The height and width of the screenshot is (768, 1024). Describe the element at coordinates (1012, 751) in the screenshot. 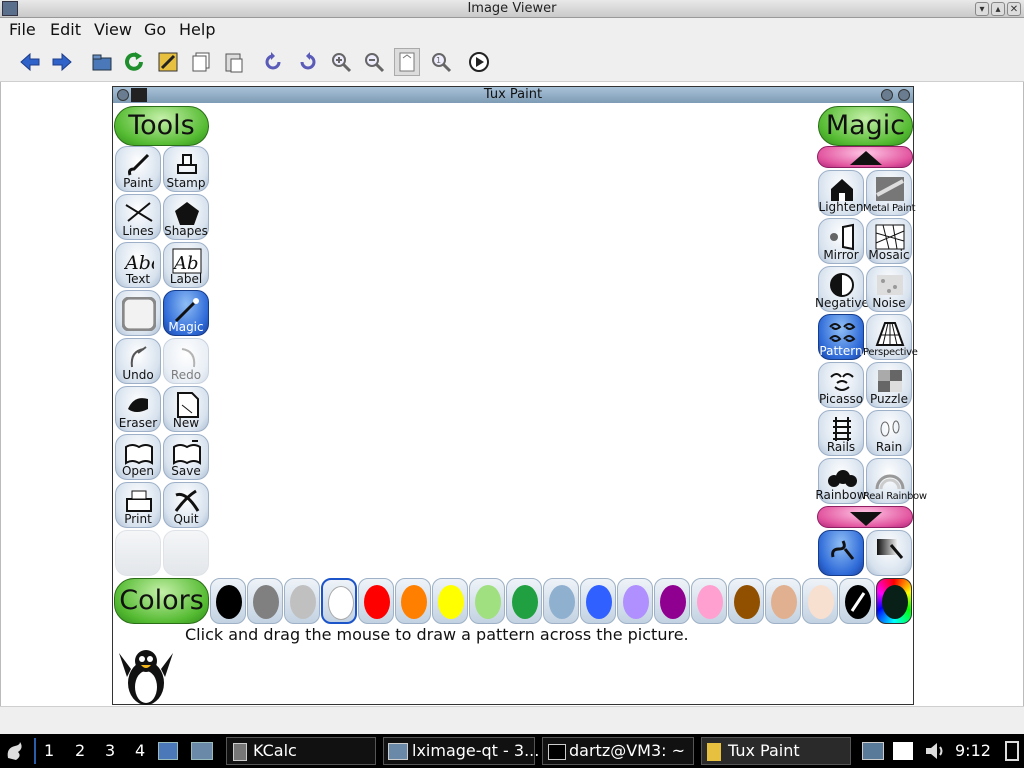

I see `show-desktop-icon` at that location.